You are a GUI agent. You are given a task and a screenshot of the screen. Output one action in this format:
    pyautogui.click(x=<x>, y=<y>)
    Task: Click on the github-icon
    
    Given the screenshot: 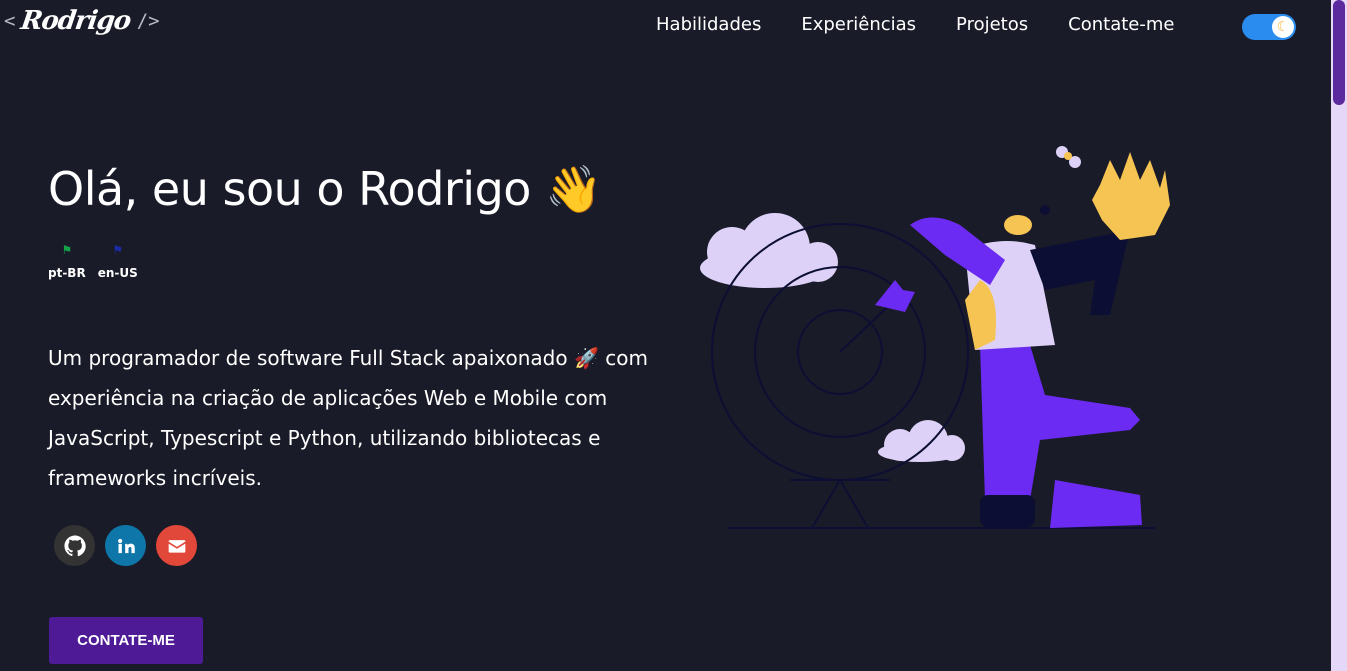 What is the action you would take?
    pyautogui.click(x=74, y=545)
    